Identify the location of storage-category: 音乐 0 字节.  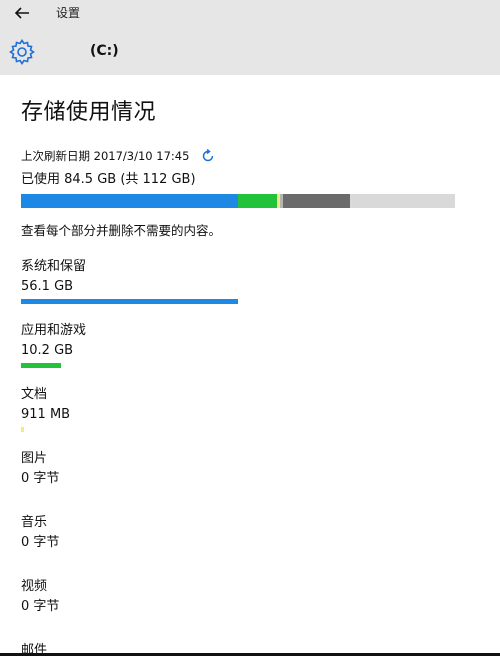
(251, 533).